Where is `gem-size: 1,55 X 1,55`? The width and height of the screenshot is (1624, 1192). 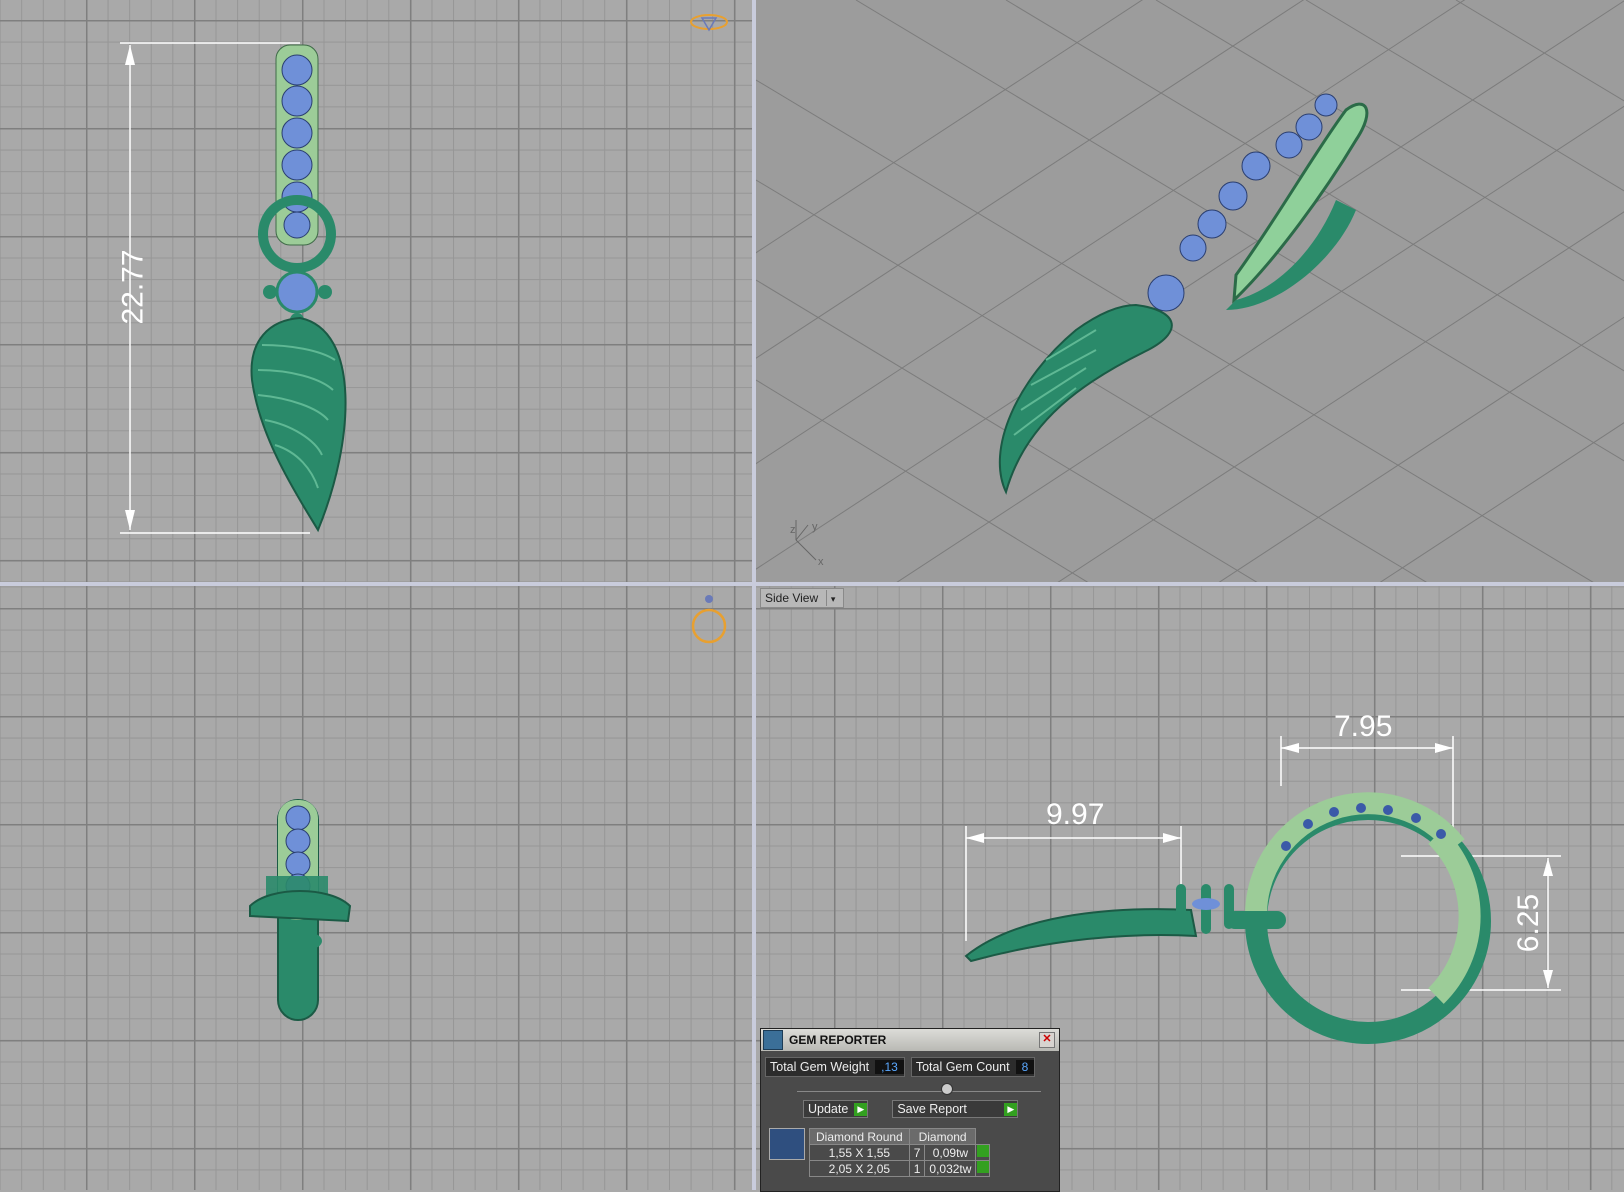 gem-size: 1,55 X 1,55 is located at coordinates (859, 1152).